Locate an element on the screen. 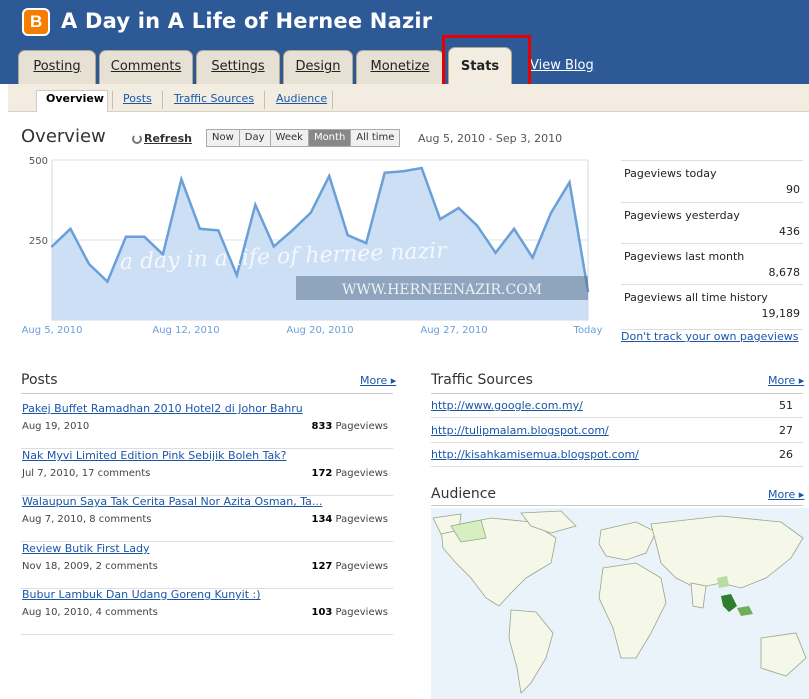  traffic-source-link: http://tulipmalam.blogspot.com/ is located at coordinates (520, 430).